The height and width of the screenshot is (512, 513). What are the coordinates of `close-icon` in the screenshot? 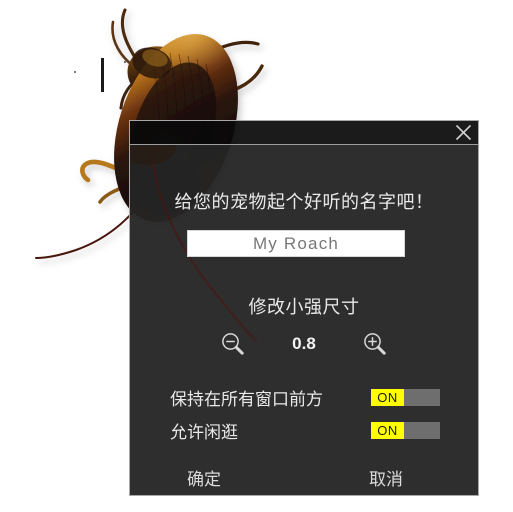 It's located at (463, 132).